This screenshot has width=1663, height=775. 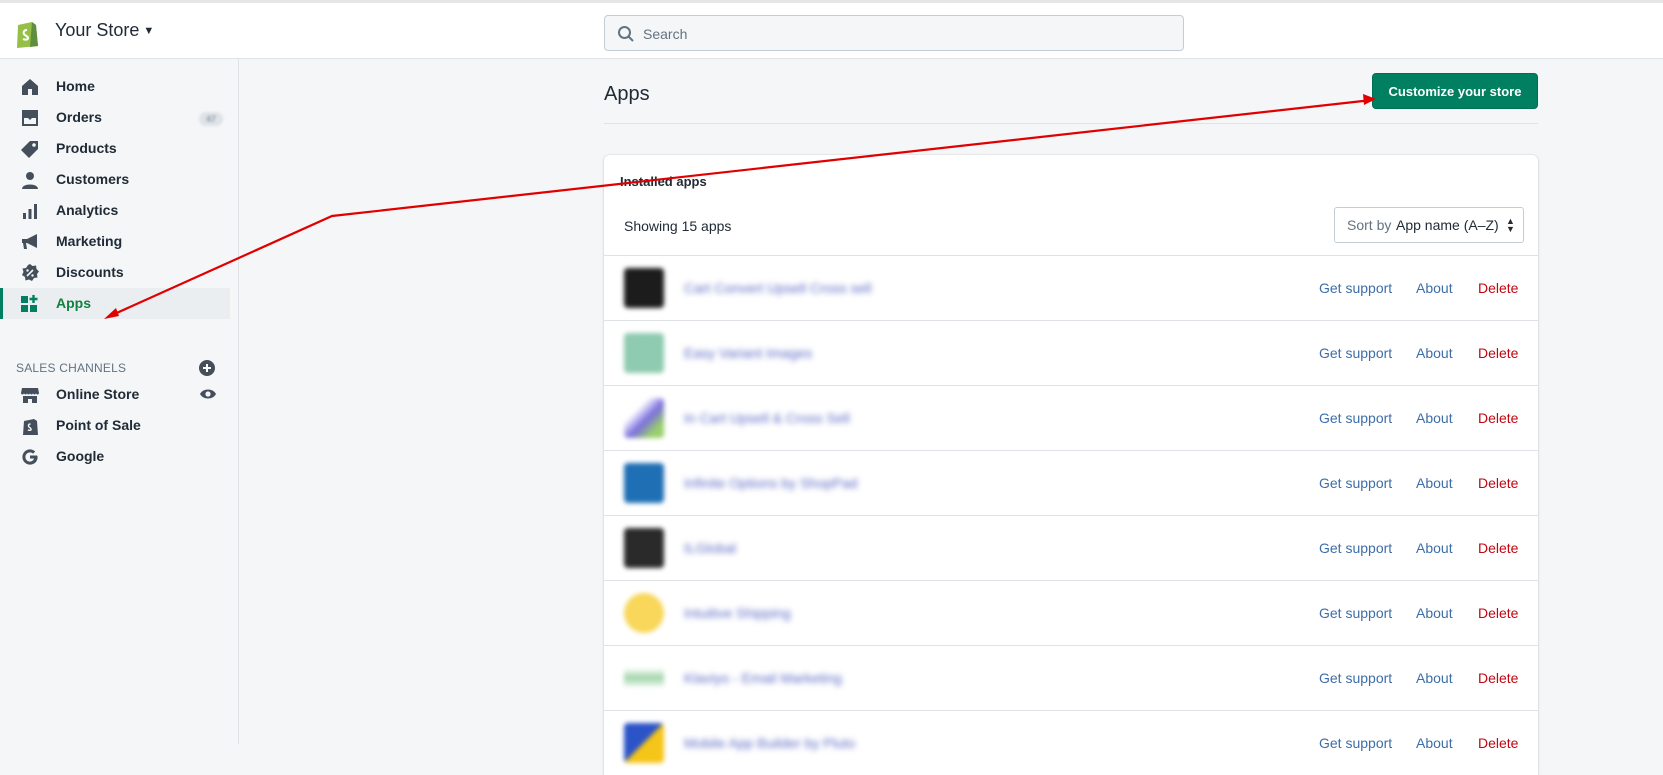 What do you see at coordinates (30, 87) in the screenshot?
I see `home-icon` at bounding box center [30, 87].